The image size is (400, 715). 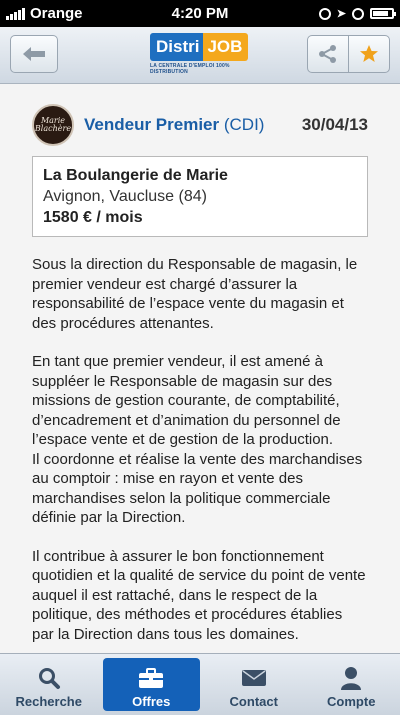 I want to click on company-name: La Boulangerie de Marie, so click(x=135, y=175).